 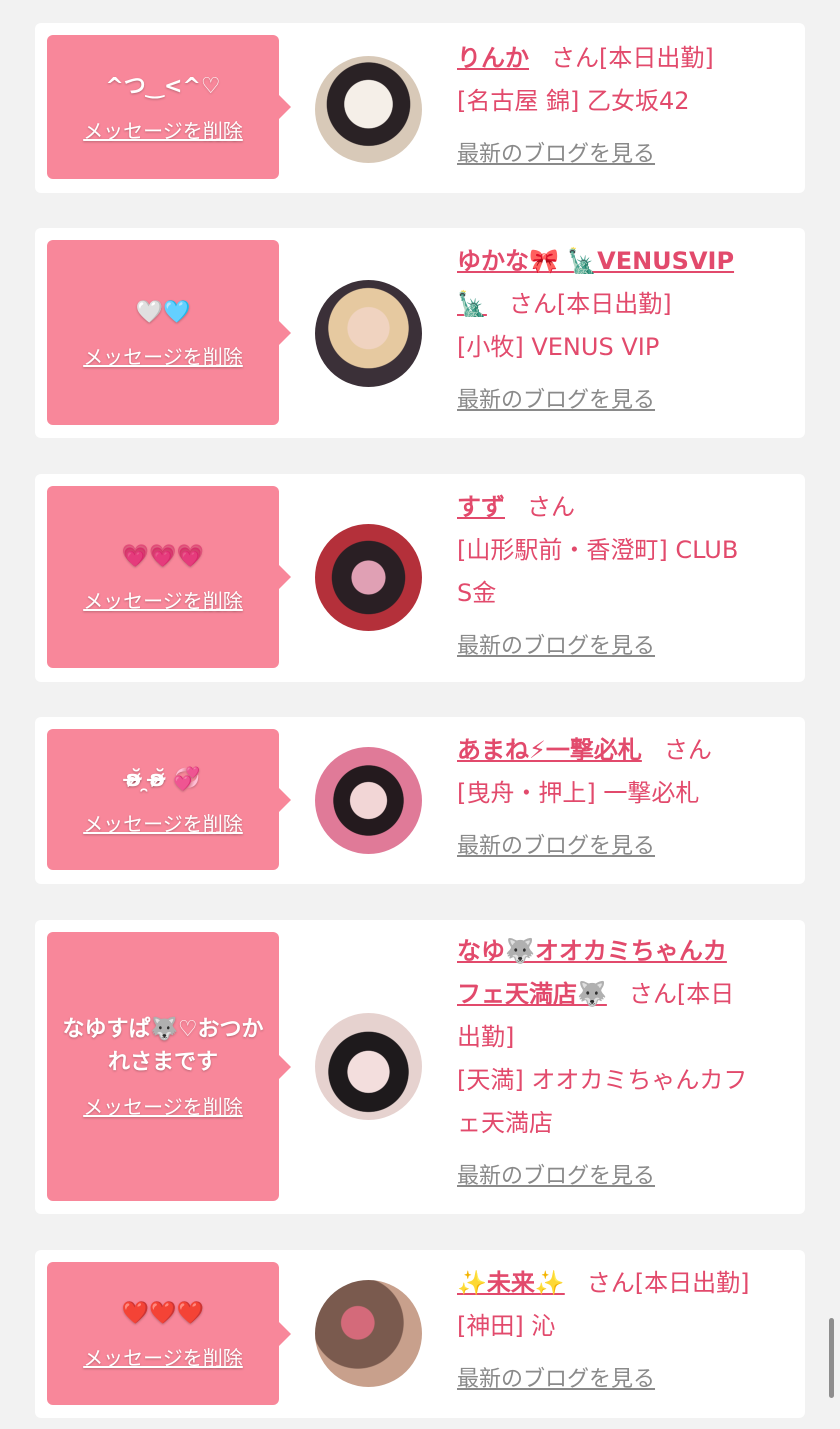 What do you see at coordinates (163, 556) in the screenshot?
I see `message-text: 💗💗💗` at bounding box center [163, 556].